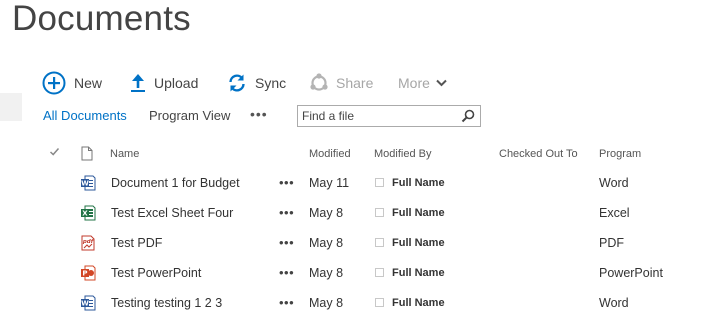 The width and height of the screenshot is (710, 322). I want to click on file-name-link: Test Excel Sheet Four, so click(172, 213).